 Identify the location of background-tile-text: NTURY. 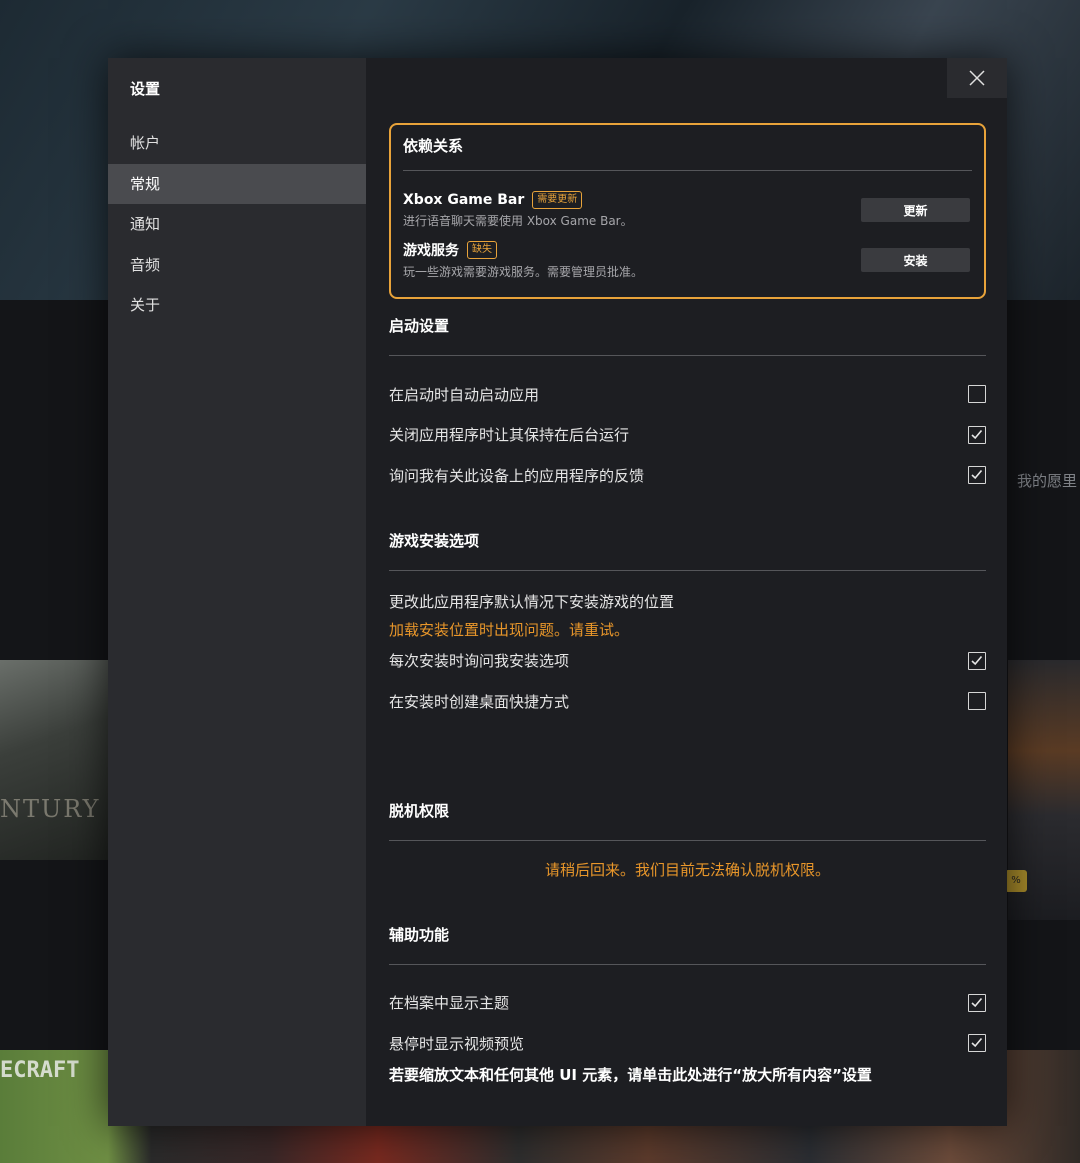
(50, 809).